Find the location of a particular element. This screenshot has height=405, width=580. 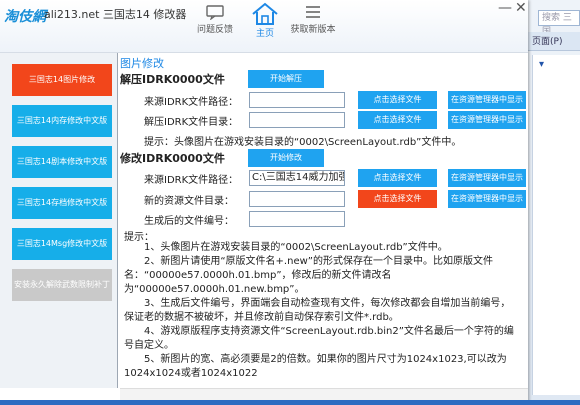

browser-search-field: 搜索 三国 is located at coordinates (559, 23).